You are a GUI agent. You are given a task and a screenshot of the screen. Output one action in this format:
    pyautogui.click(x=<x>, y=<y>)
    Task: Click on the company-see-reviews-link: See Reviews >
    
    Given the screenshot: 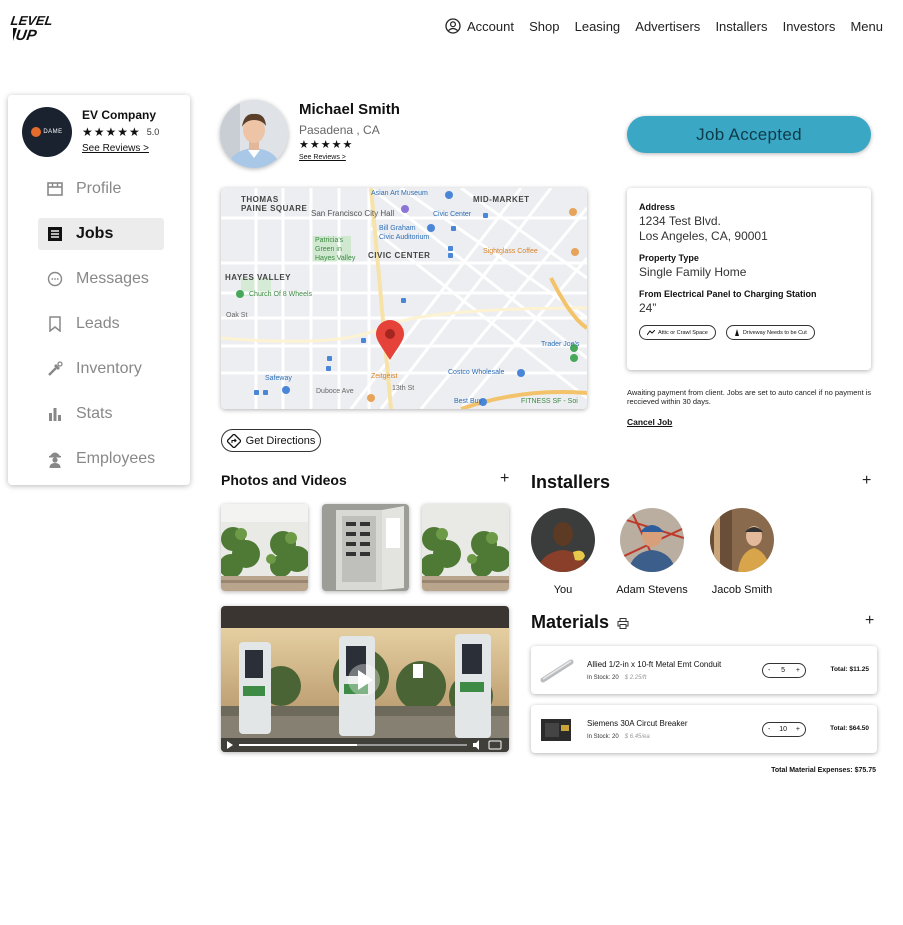 What is the action you would take?
    pyautogui.click(x=120, y=148)
    